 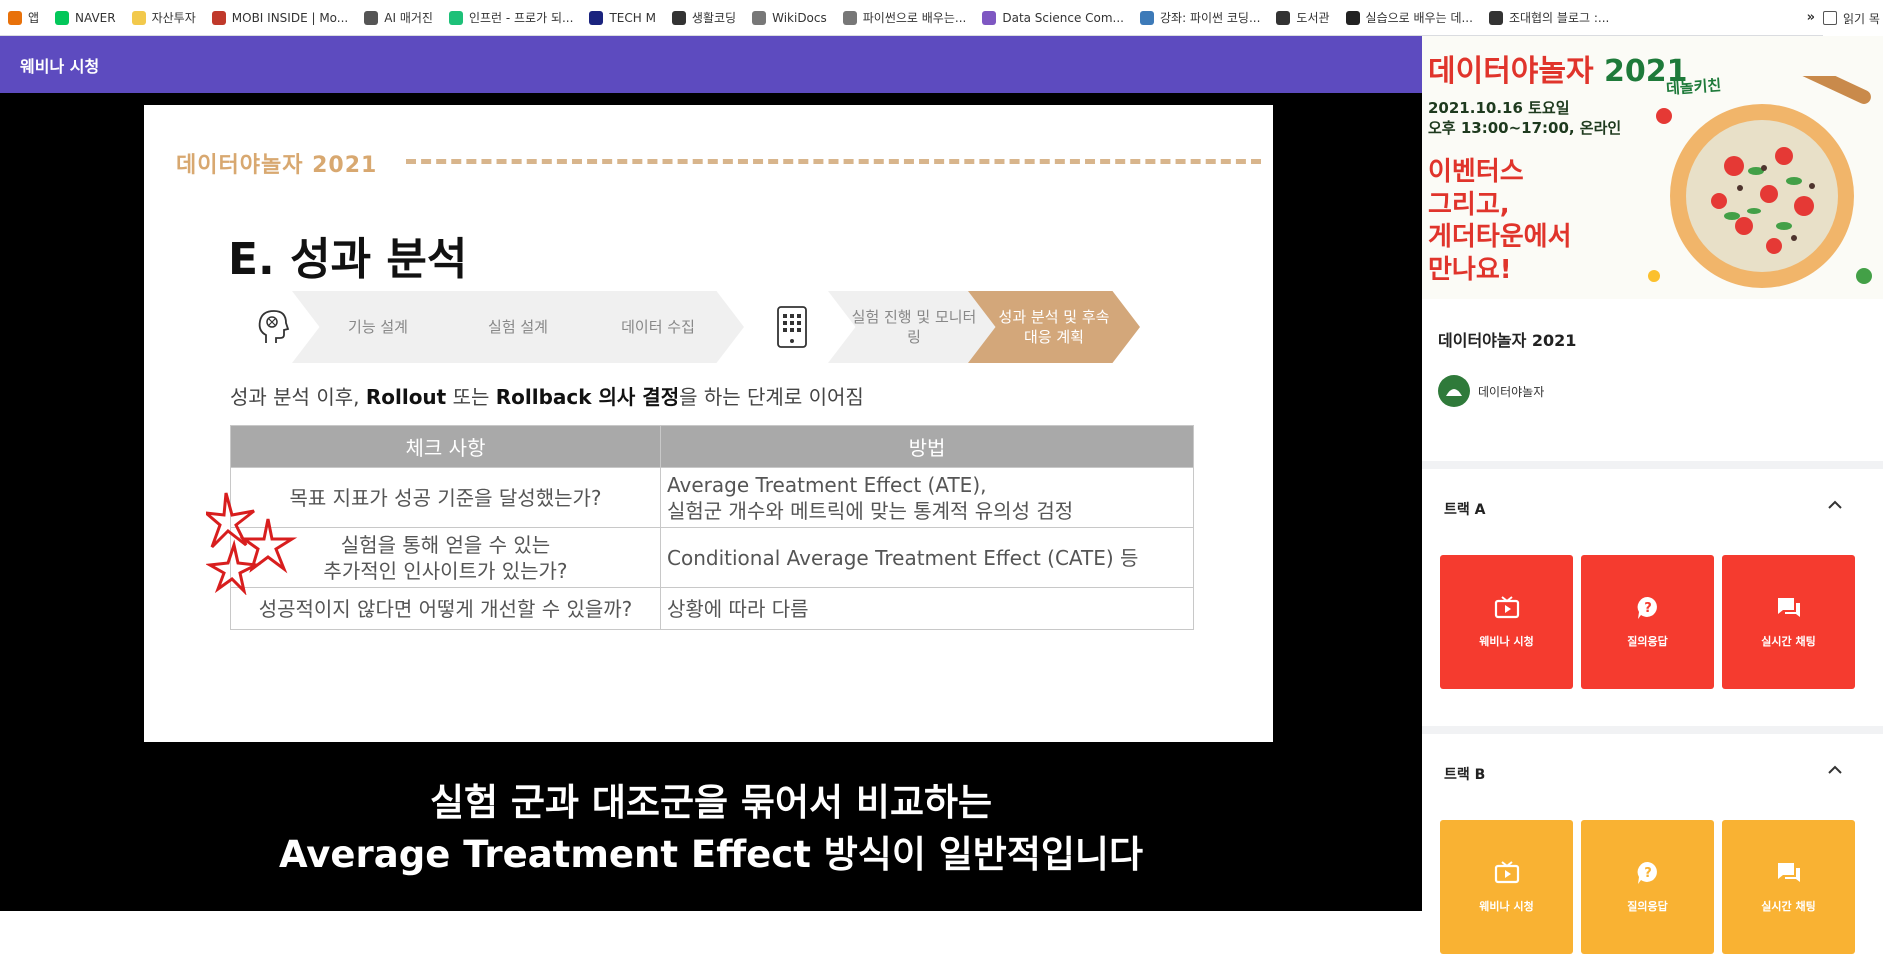 I want to click on bookmark-item: 도서관, so click(x=1303, y=17).